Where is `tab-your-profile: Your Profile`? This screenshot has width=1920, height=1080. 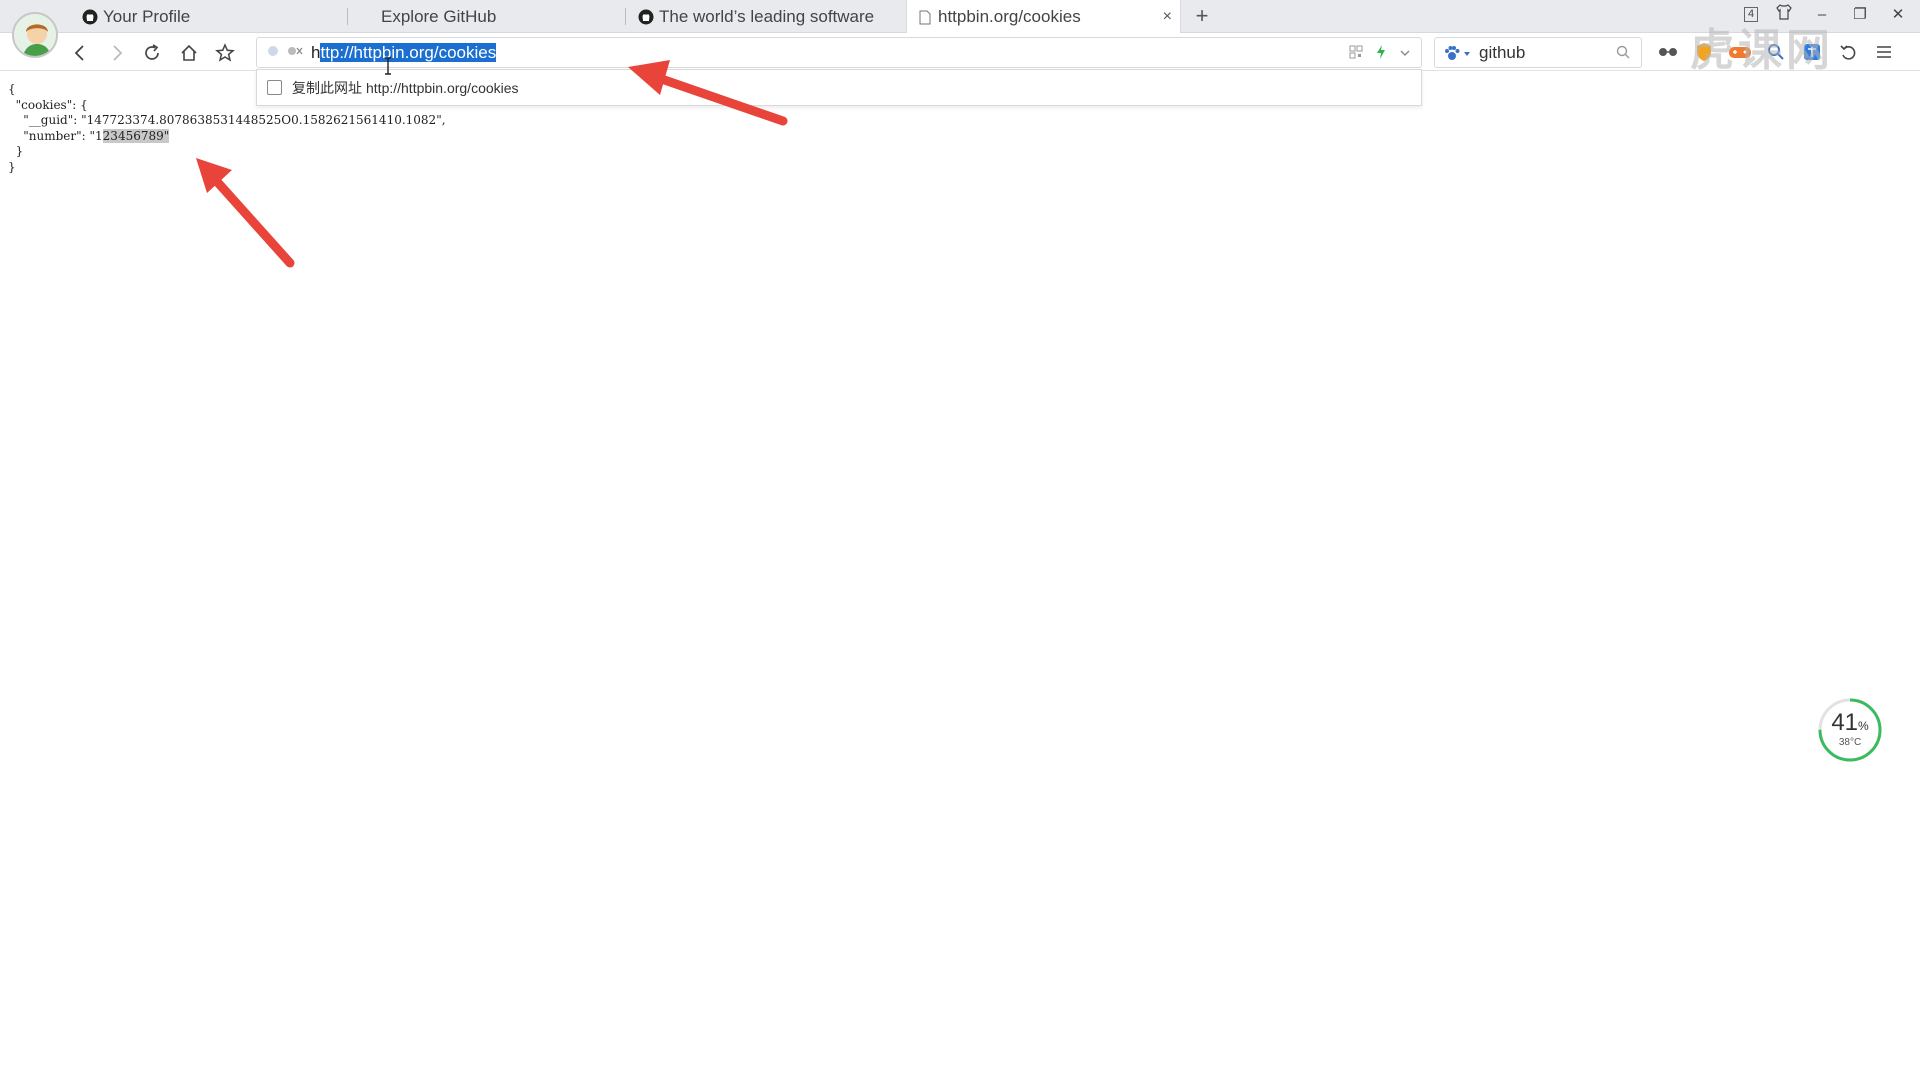 tab-your-profile: Your Profile is located at coordinates (213, 16).